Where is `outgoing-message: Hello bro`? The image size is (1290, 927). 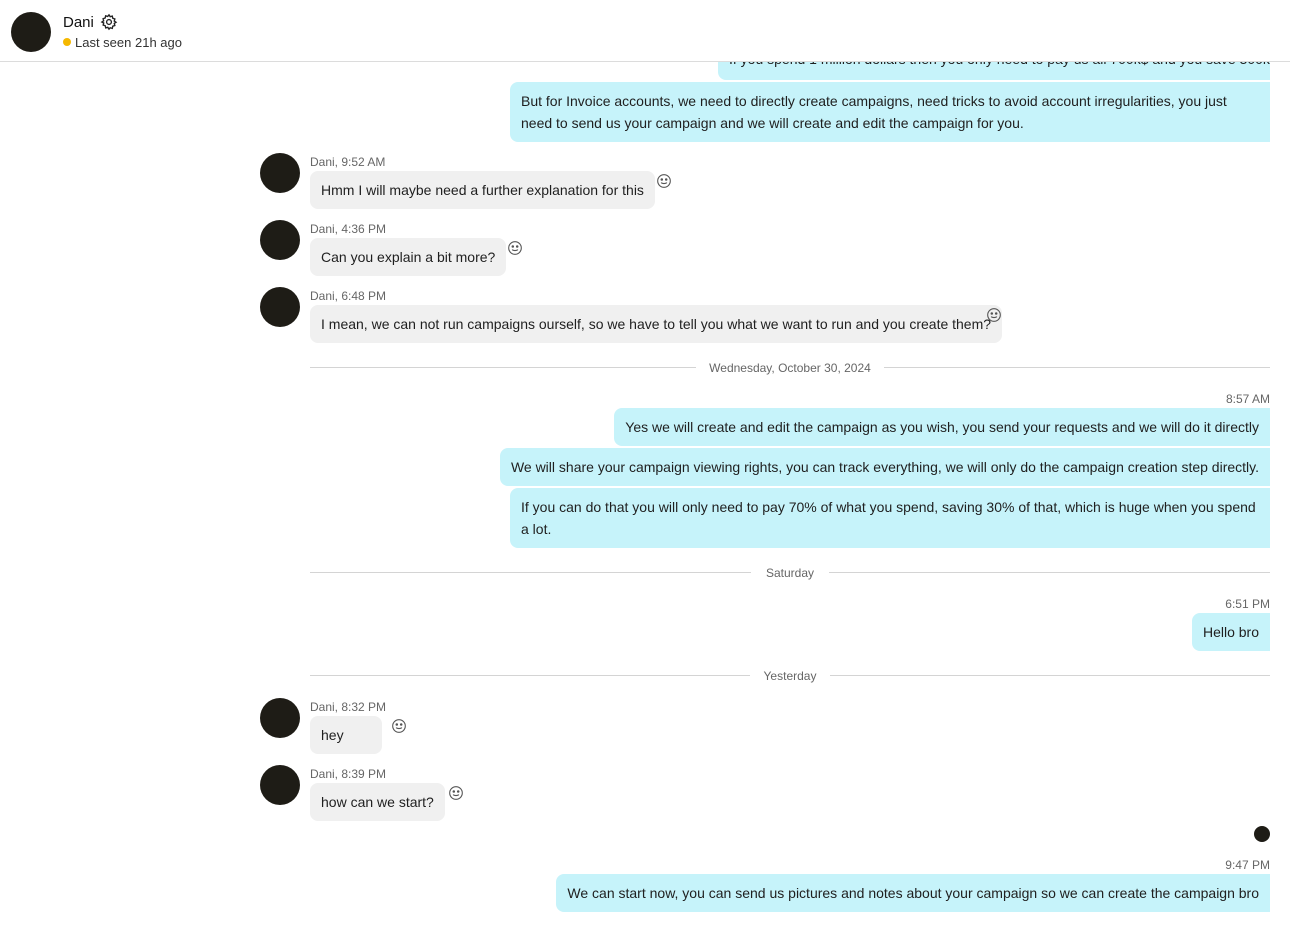 outgoing-message: Hello bro is located at coordinates (1230, 632).